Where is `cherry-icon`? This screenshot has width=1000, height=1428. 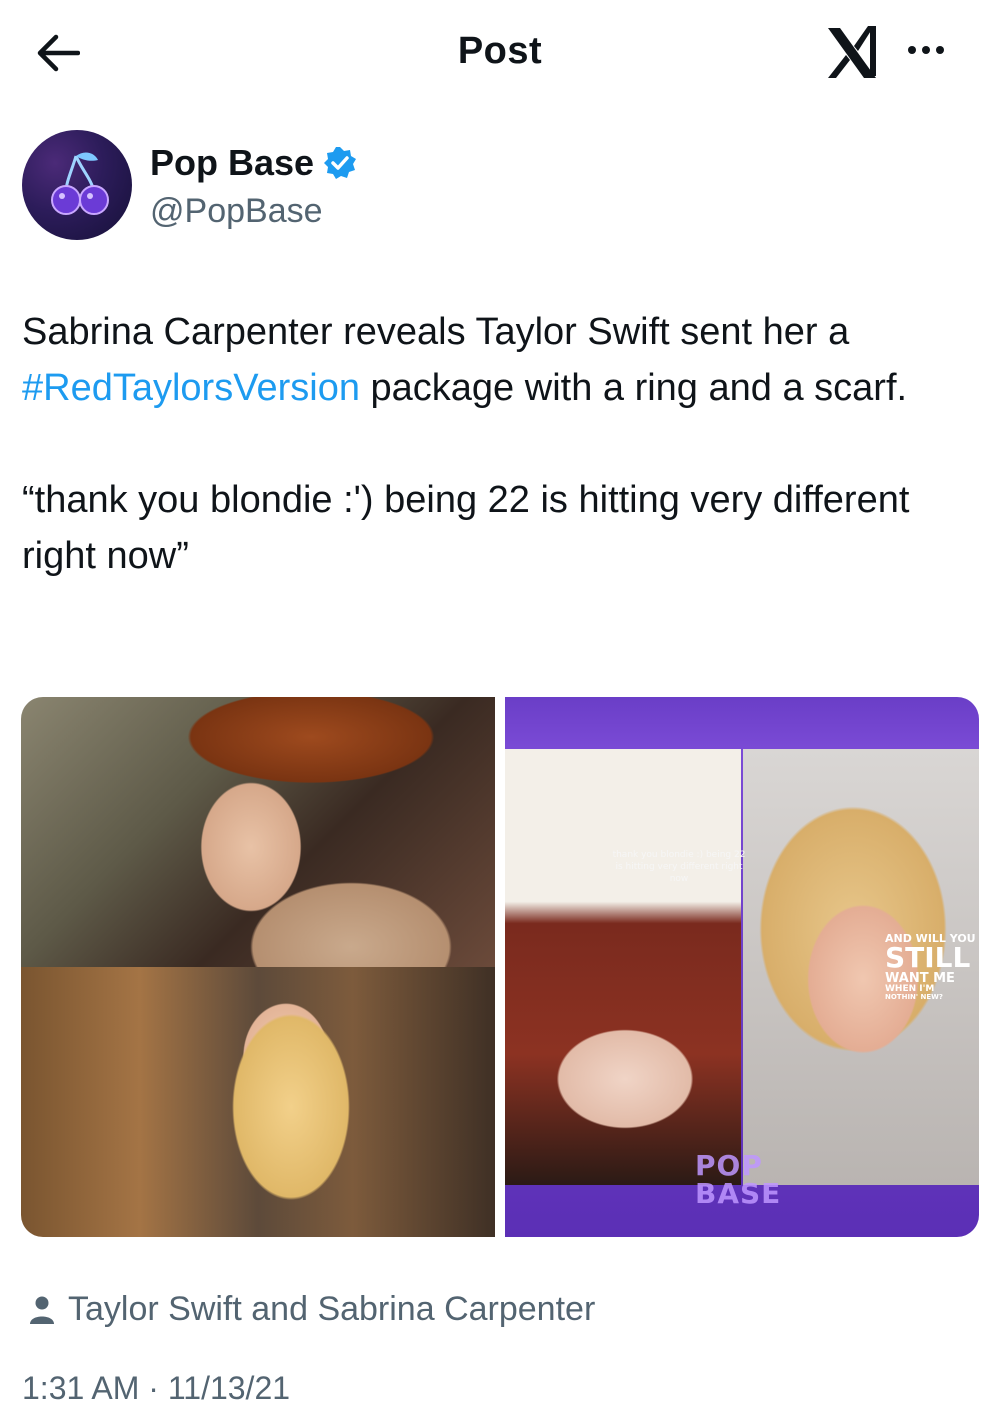
cherry-icon is located at coordinates (80, 183).